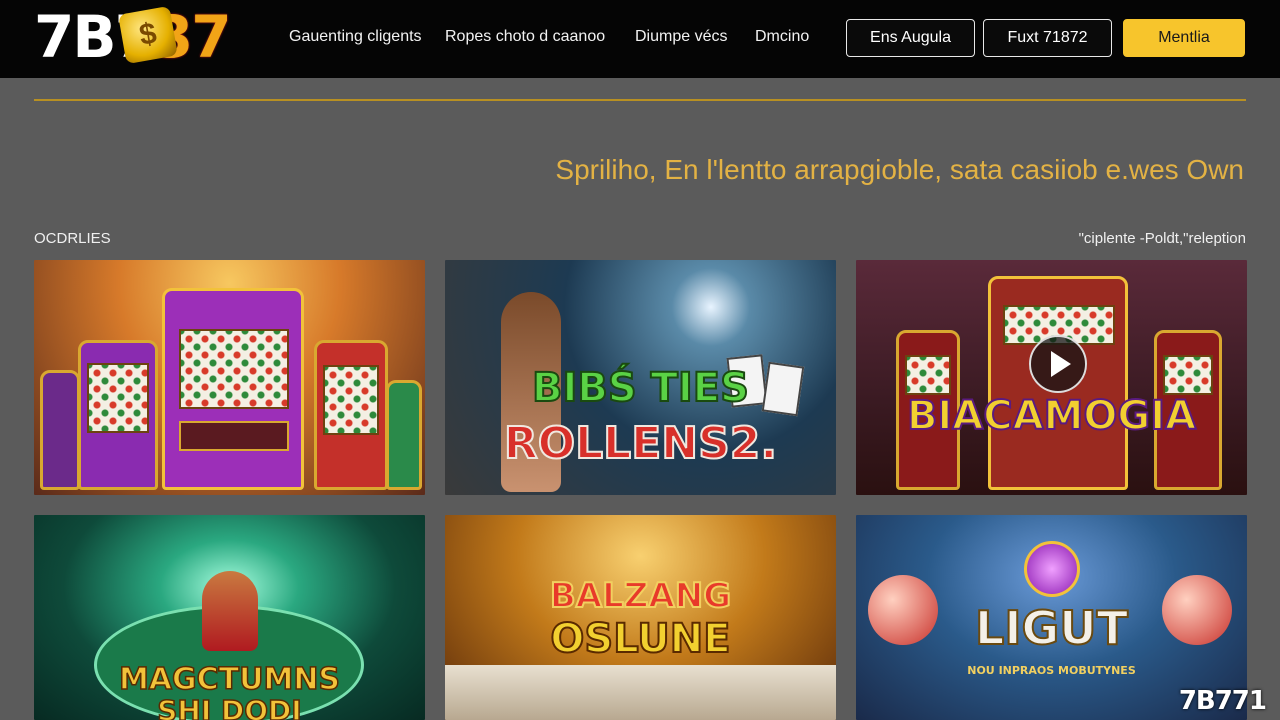  Describe the element at coordinates (525, 37) in the screenshot. I see `nav-item-2: Ropes choto d caanoo` at that location.